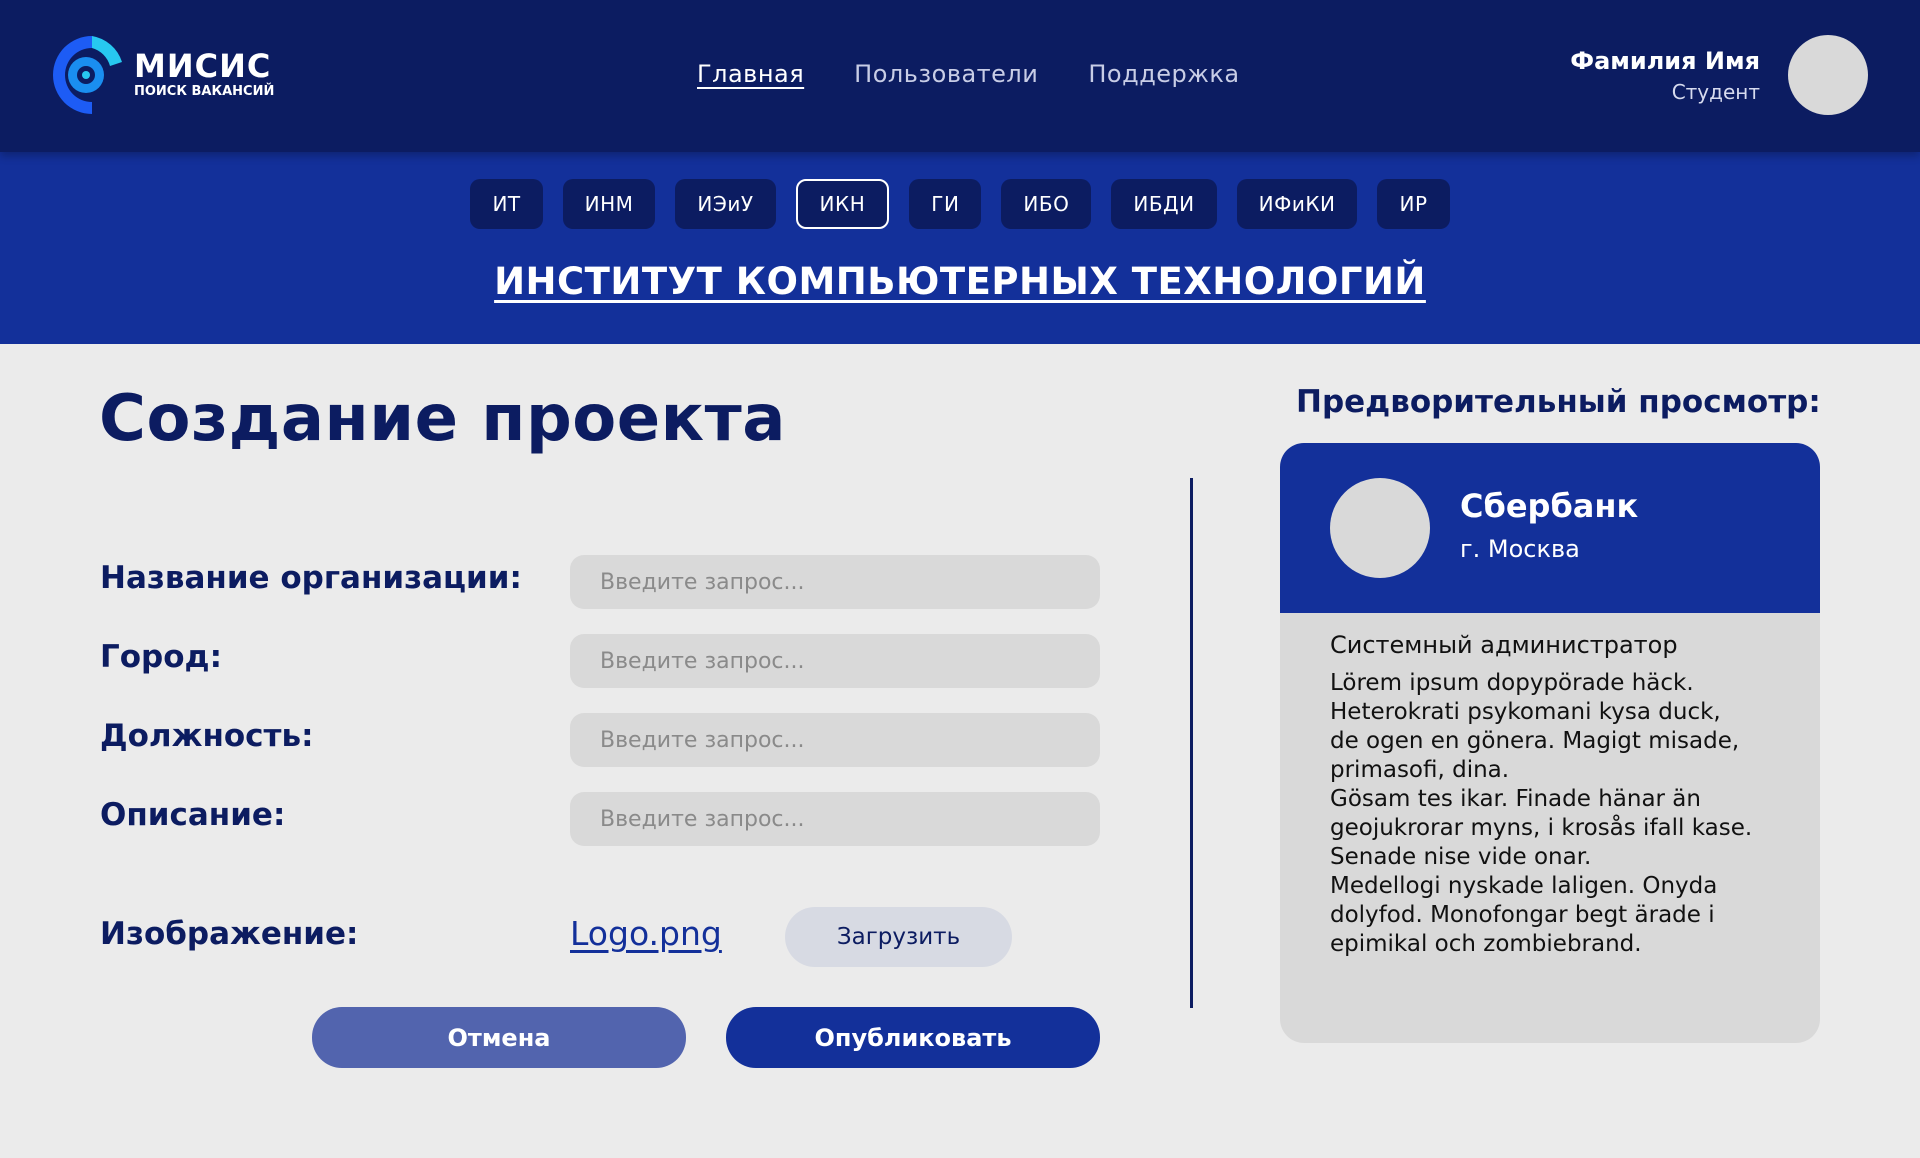 The width and height of the screenshot is (1920, 1158). I want to click on position-label: Должность:, so click(207, 736).